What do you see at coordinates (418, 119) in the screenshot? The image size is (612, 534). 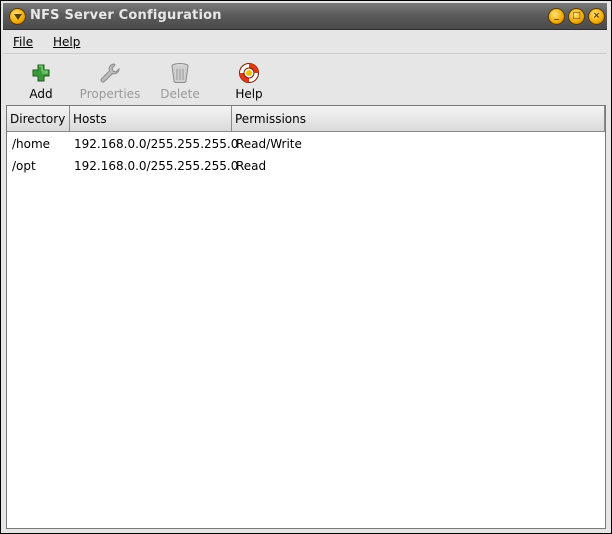 I see `column-header-permissions: Permissions` at bounding box center [418, 119].